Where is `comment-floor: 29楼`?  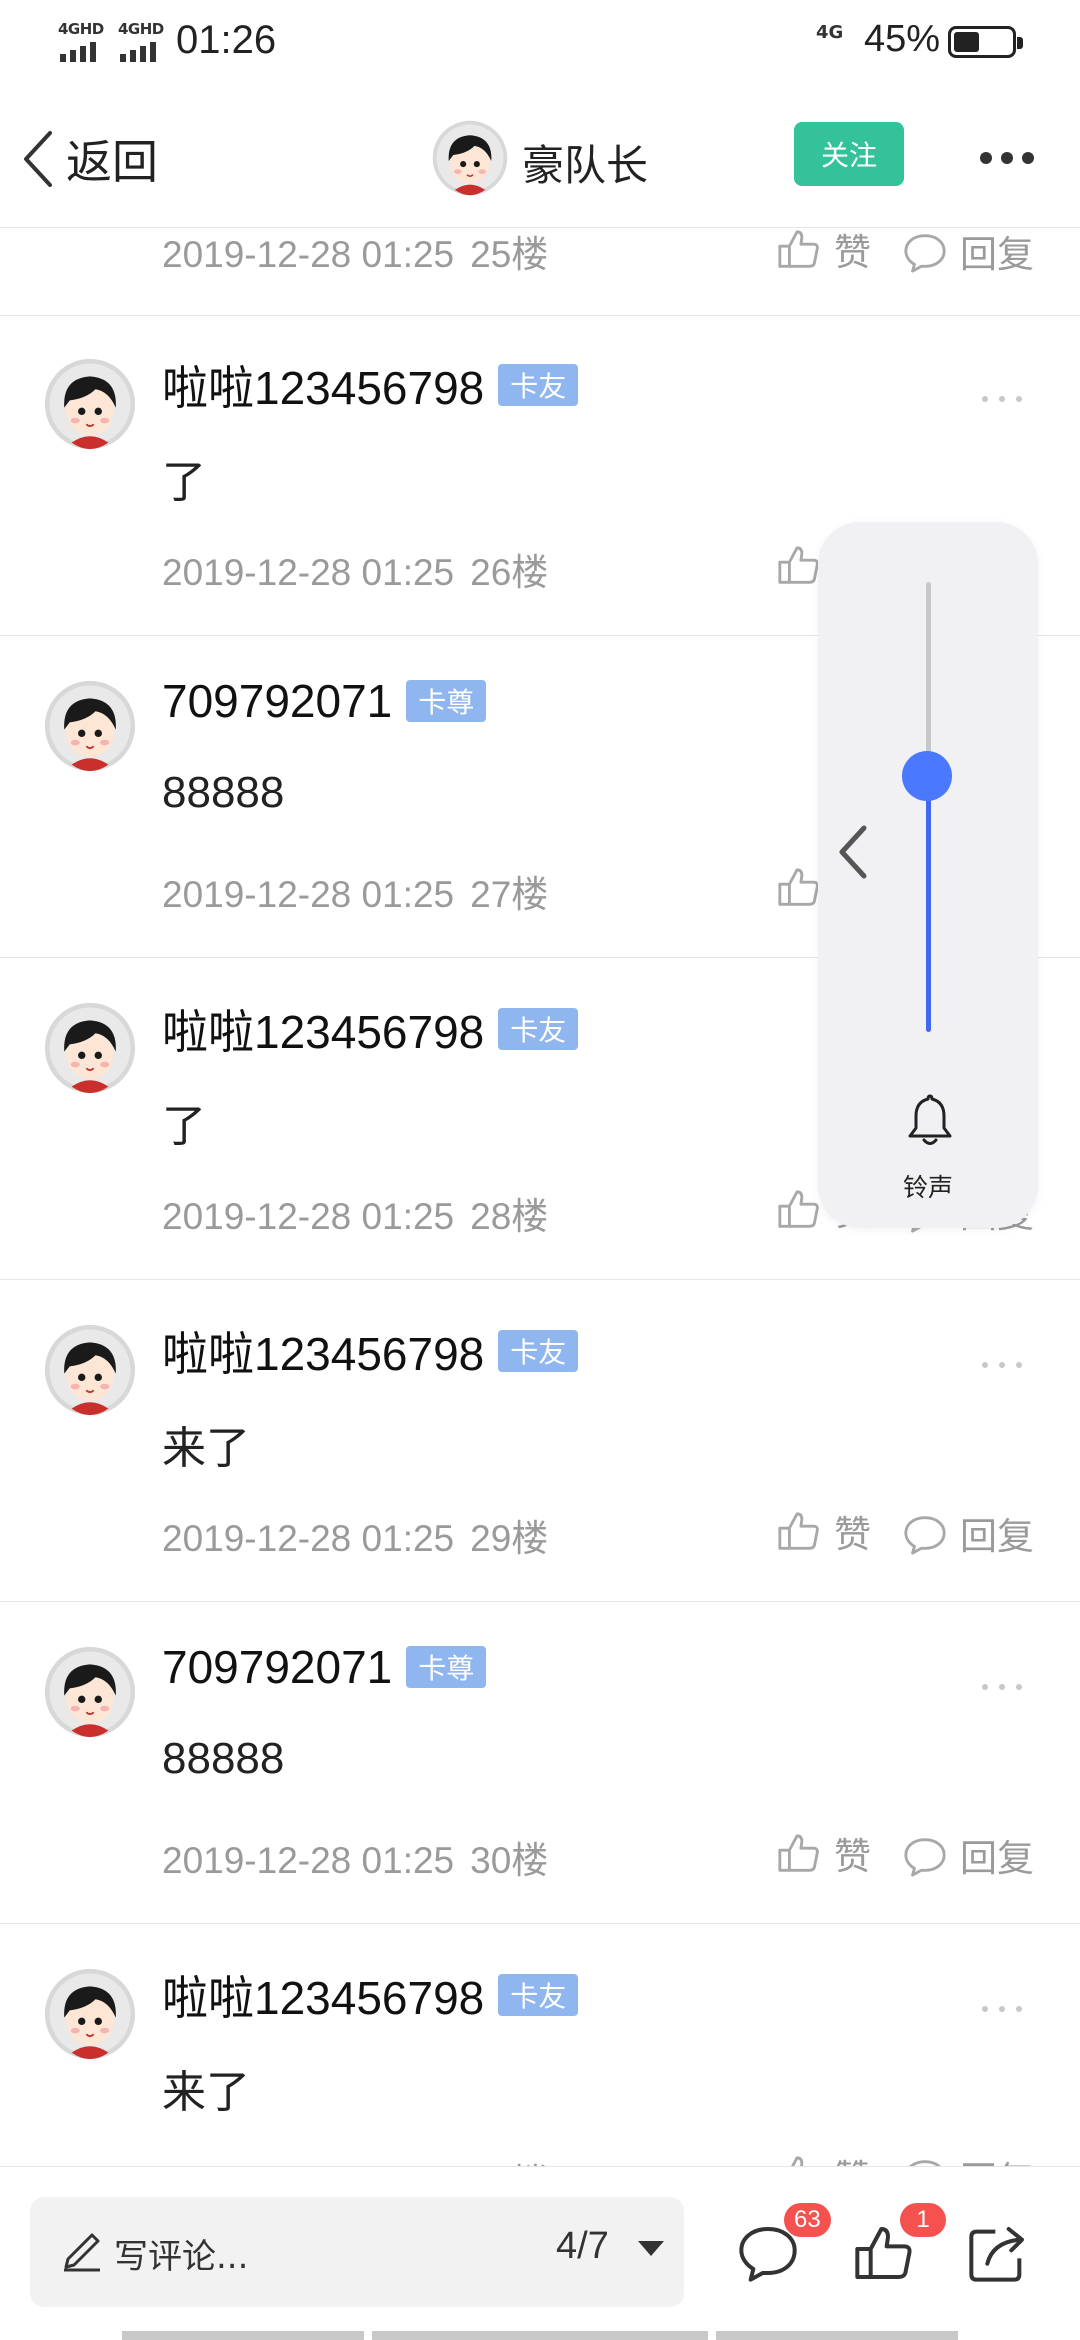 comment-floor: 29楼 is located at coordinates (509, 1538).